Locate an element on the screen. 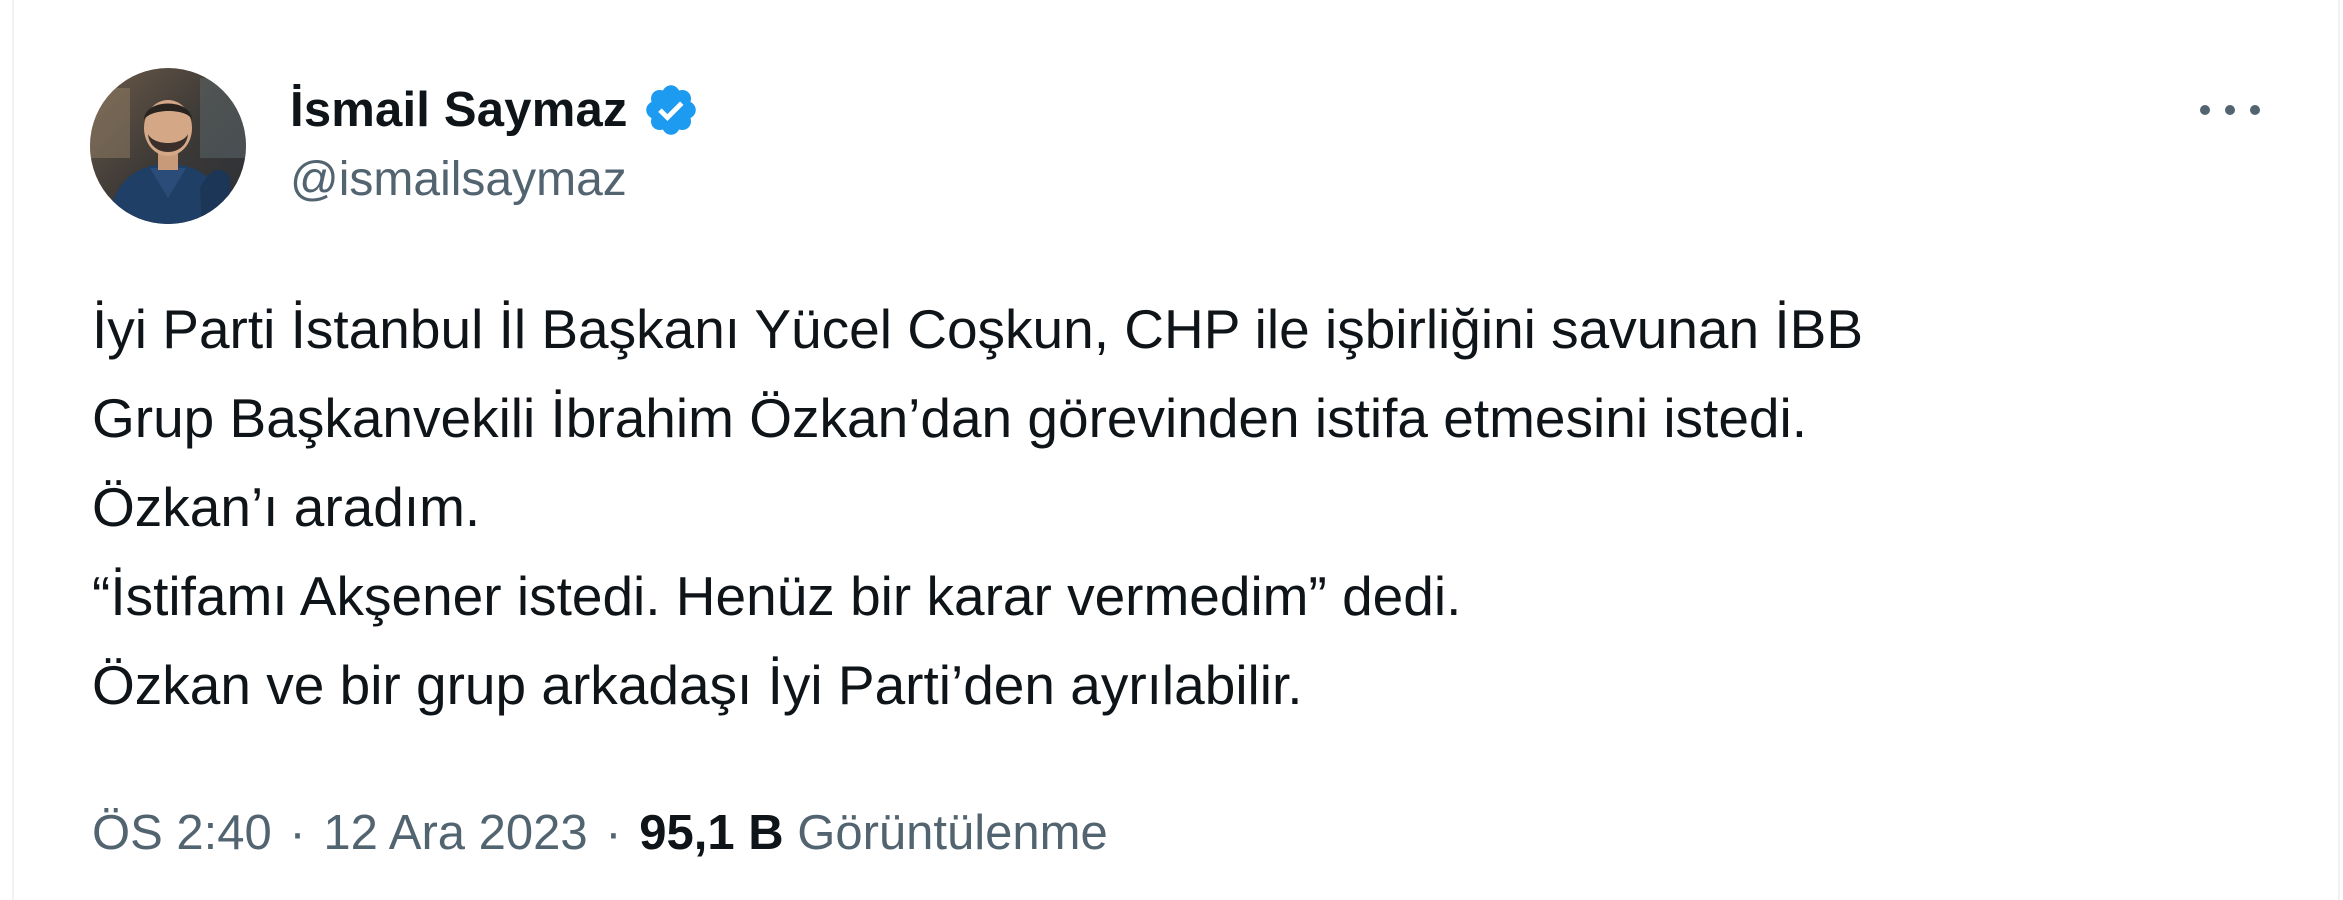 Image resolution: width=2343 pixels, height=900 pixels. views-count: 95,1 B is located at coordinates (711, 833).